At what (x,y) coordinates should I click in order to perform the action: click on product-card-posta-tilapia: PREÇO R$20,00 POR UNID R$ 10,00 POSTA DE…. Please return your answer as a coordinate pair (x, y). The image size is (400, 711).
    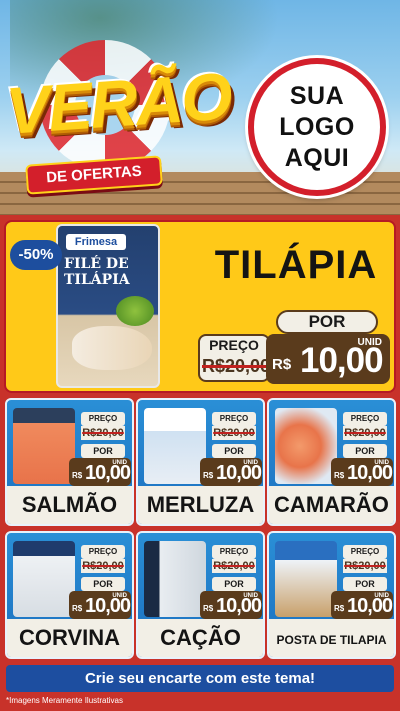
    Looking at the image, I should click on (331, 595).